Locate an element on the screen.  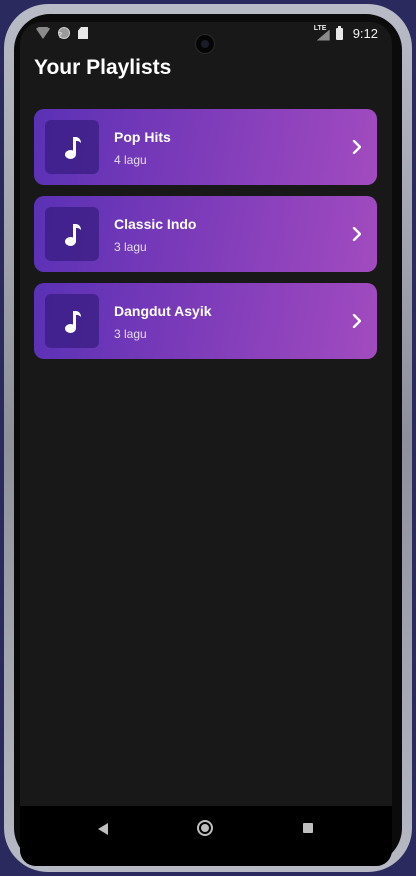
playlist-name: Pop Hits is located at coordinates (142, 137).